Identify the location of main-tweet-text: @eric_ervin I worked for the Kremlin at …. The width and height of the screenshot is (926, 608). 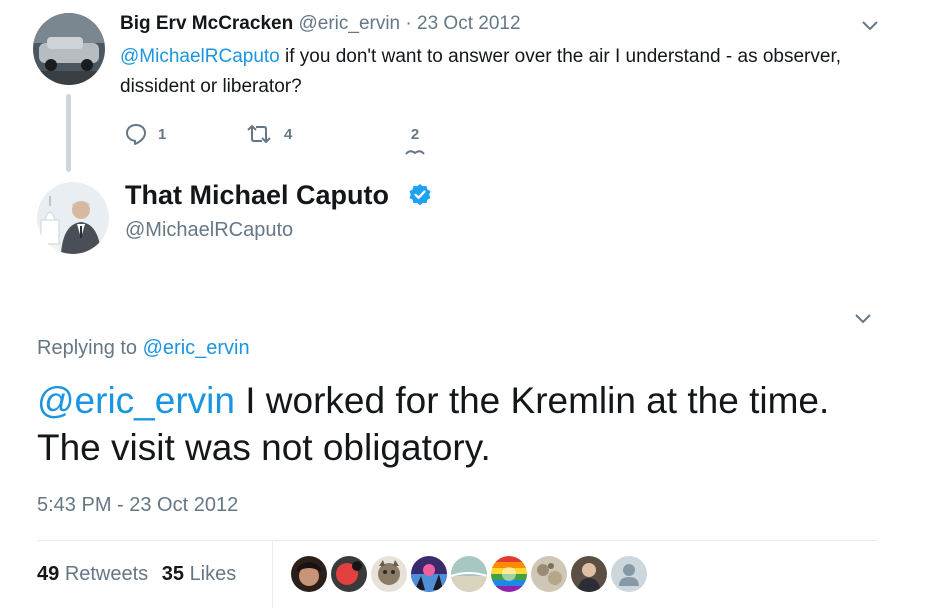
(452, 424).